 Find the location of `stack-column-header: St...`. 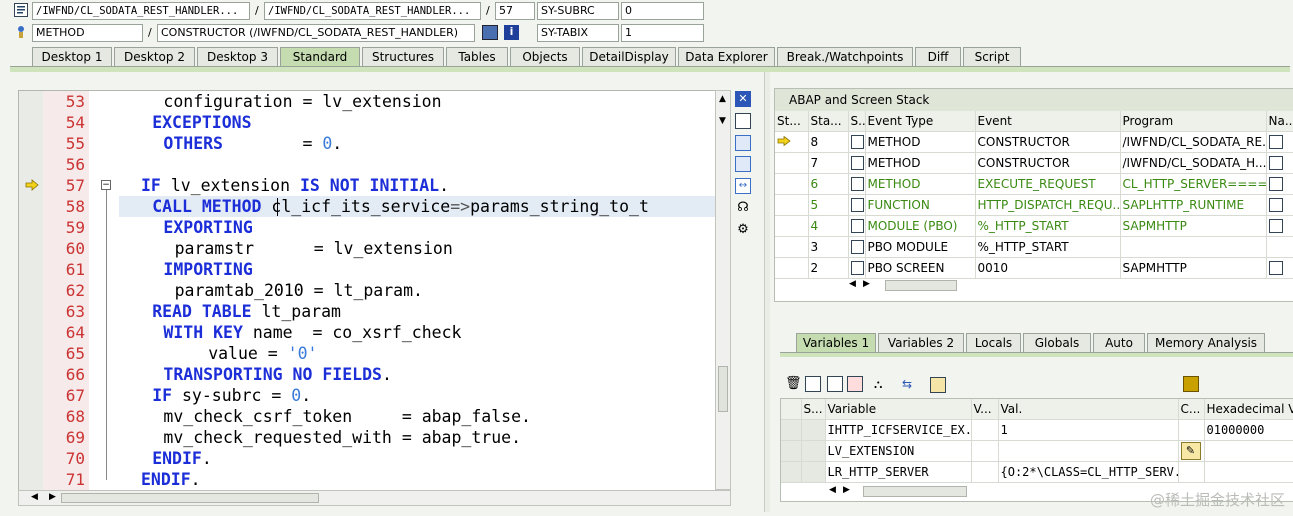

stack-column-header: St... is located at coordinates (792, 121).